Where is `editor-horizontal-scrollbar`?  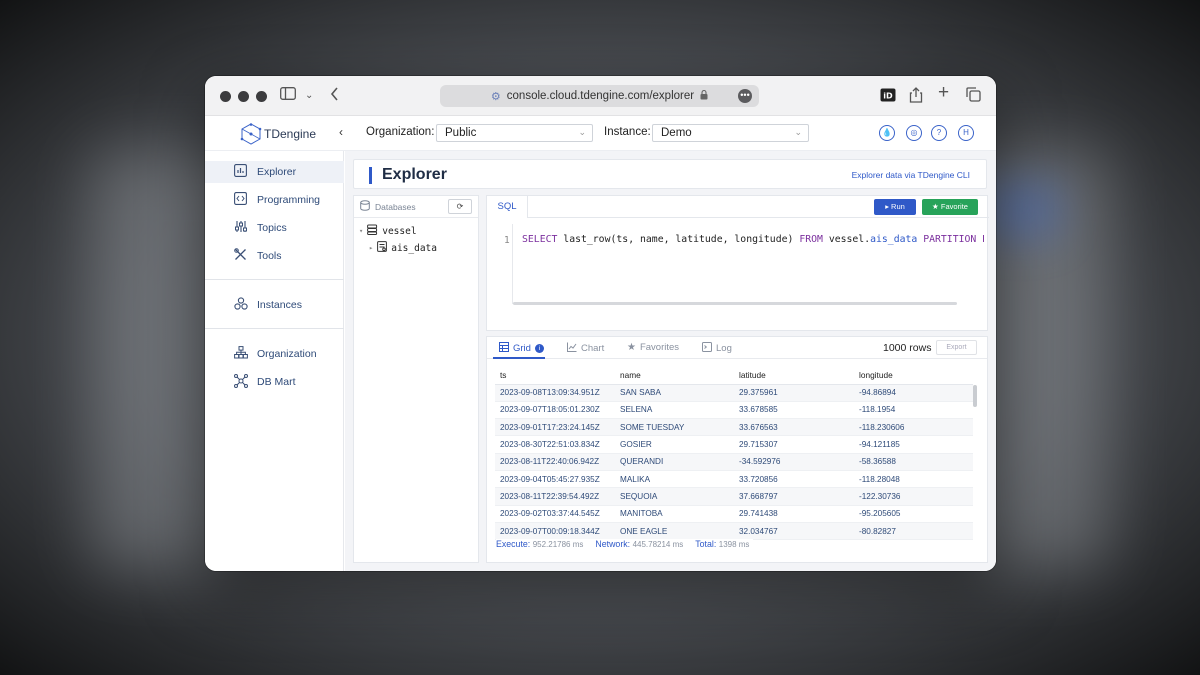
editor-horizontal-scrollbar is located at coordinates (735, 303).